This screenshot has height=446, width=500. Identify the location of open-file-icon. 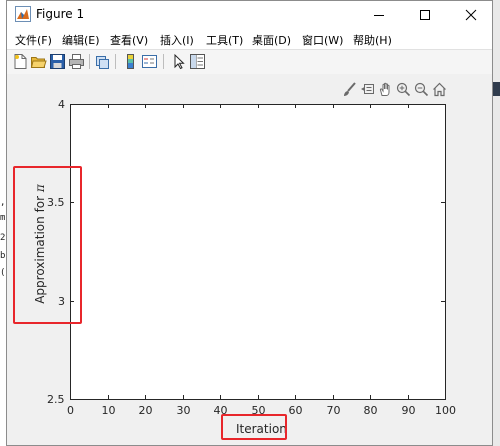
(38, 61).